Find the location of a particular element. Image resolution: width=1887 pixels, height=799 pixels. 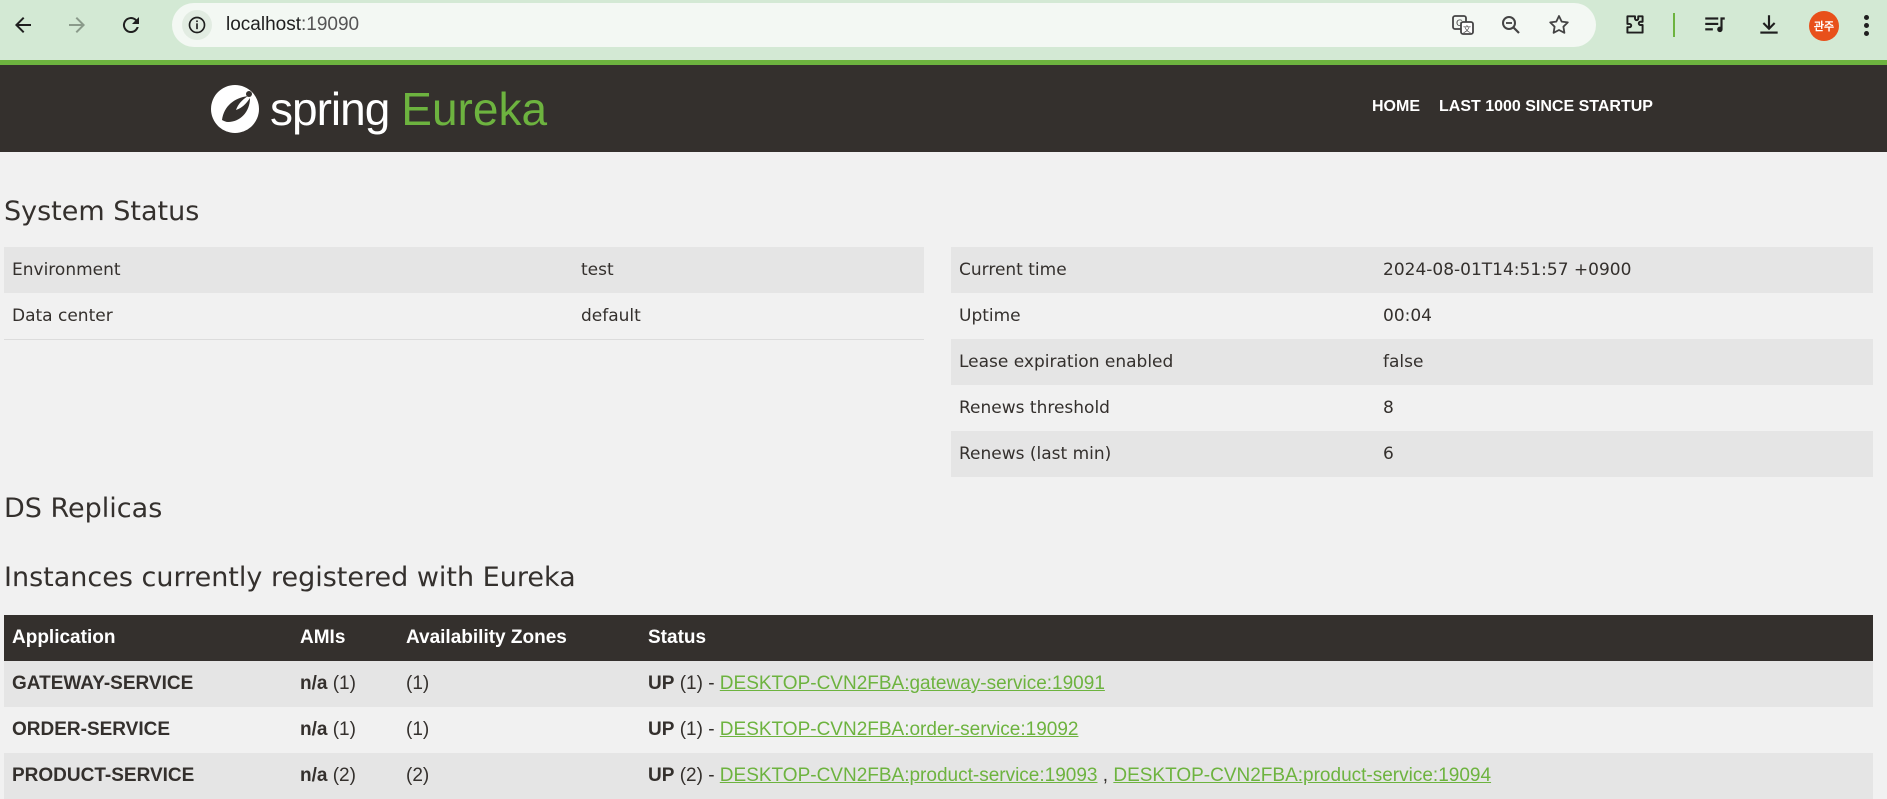

reload-icon is located at coordinates (130, 25).